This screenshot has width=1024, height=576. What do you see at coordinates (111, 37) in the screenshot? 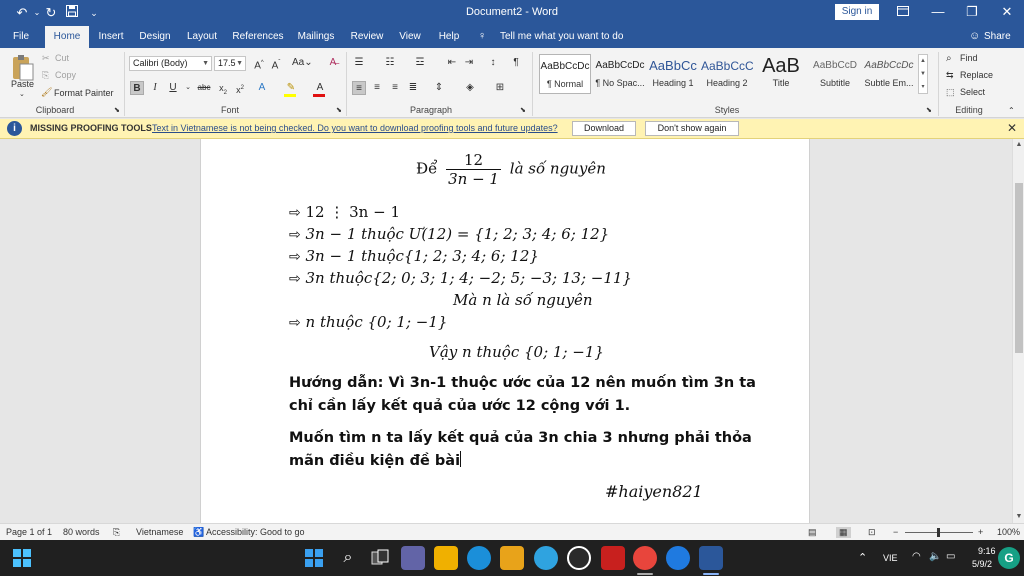
I see `tab-insert: Insert` at bounding box center [111, 37].